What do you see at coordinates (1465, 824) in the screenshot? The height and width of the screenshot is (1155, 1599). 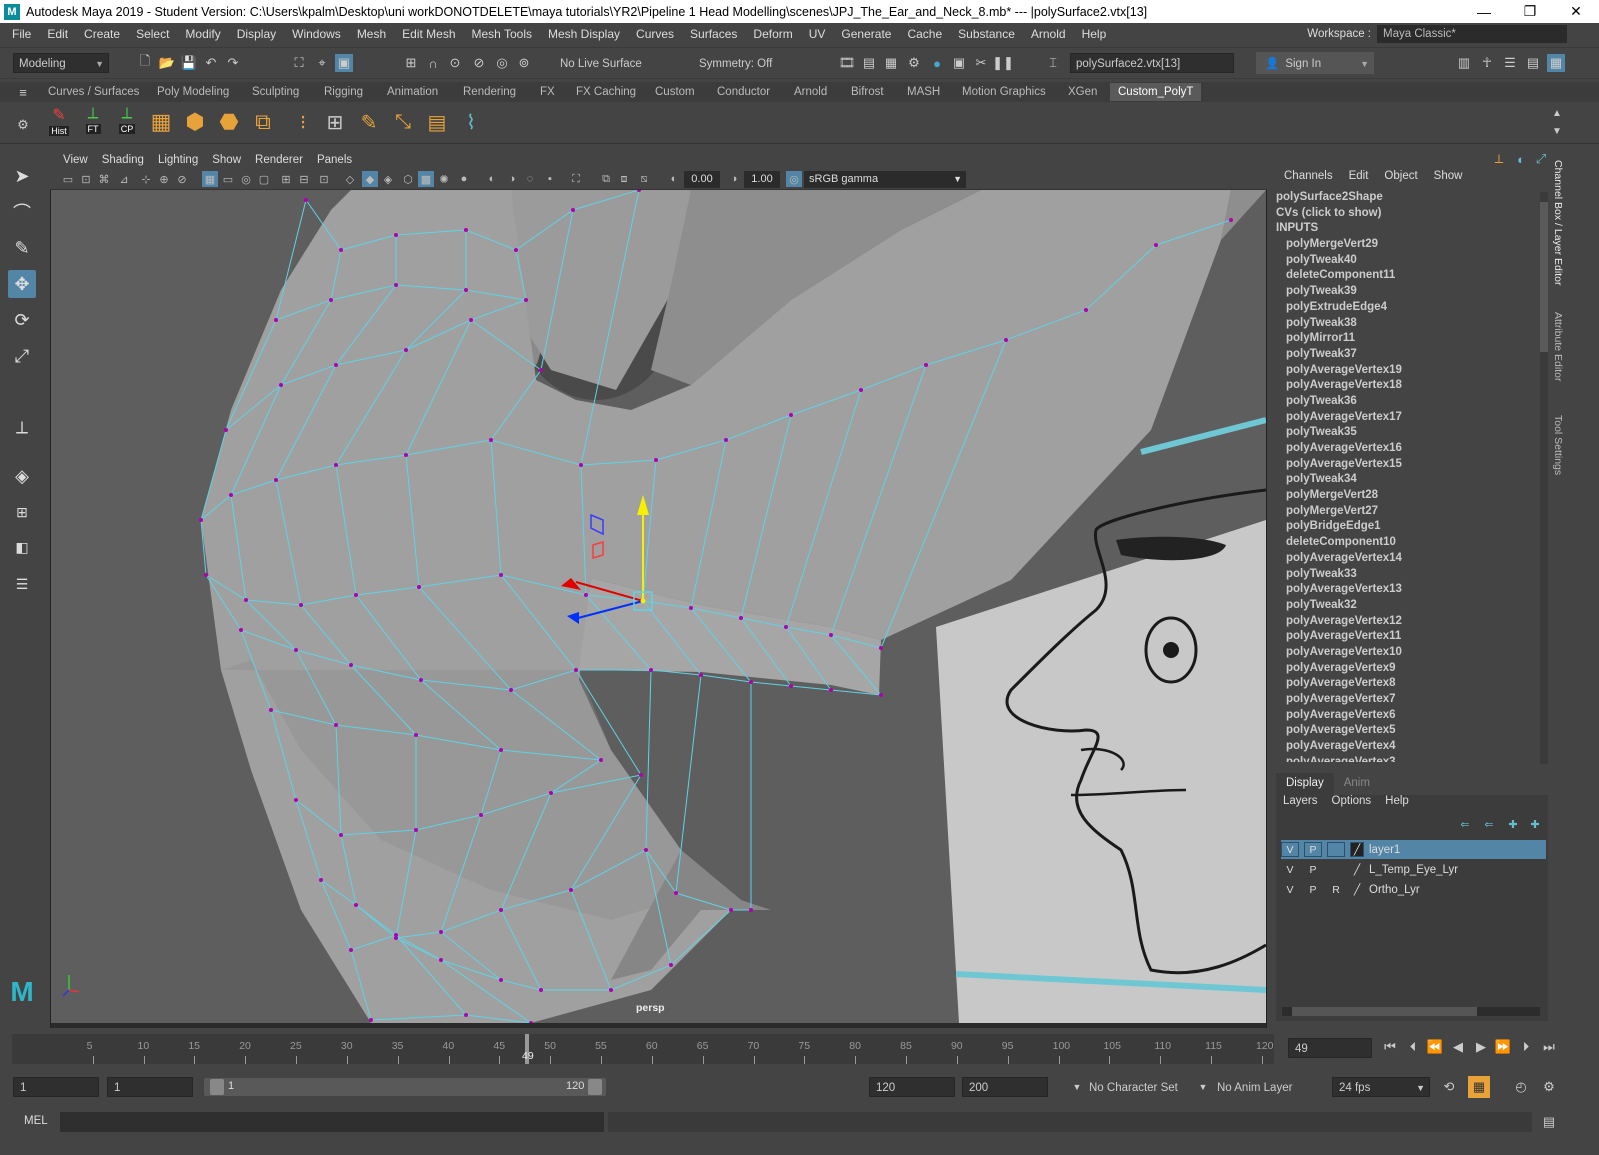 I see `move-layer-up-icon: ⇐` at bounding box center [1465, 824].